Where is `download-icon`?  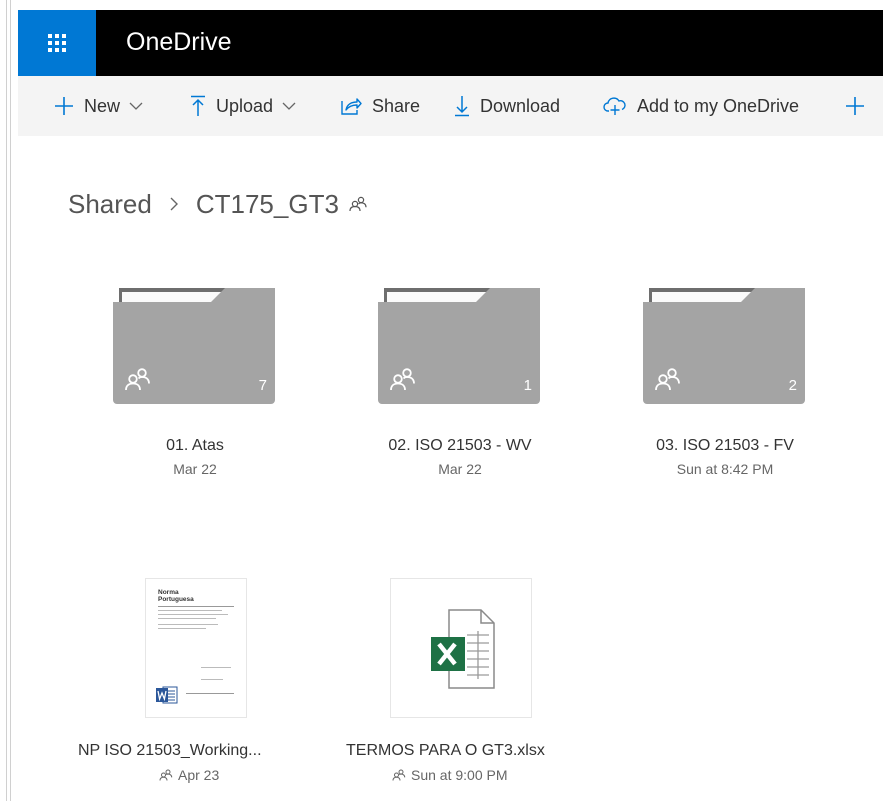 download-icon is located at coordinates (462, 106).